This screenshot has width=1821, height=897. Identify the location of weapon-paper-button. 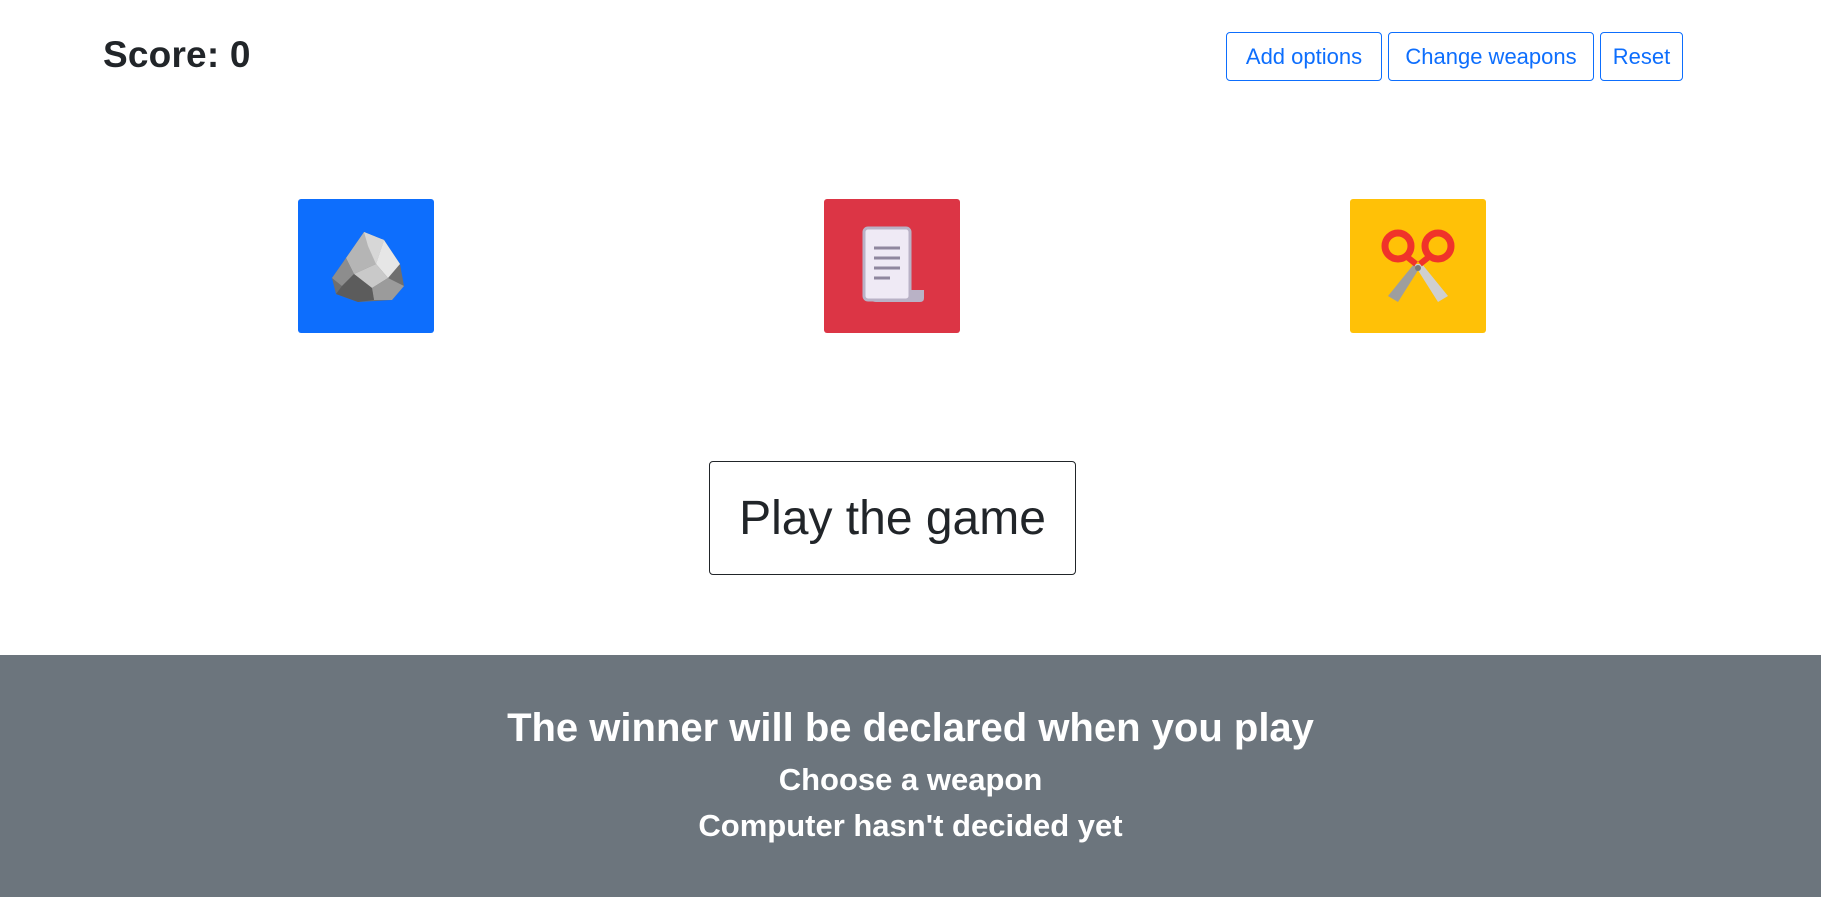
(892, 266).